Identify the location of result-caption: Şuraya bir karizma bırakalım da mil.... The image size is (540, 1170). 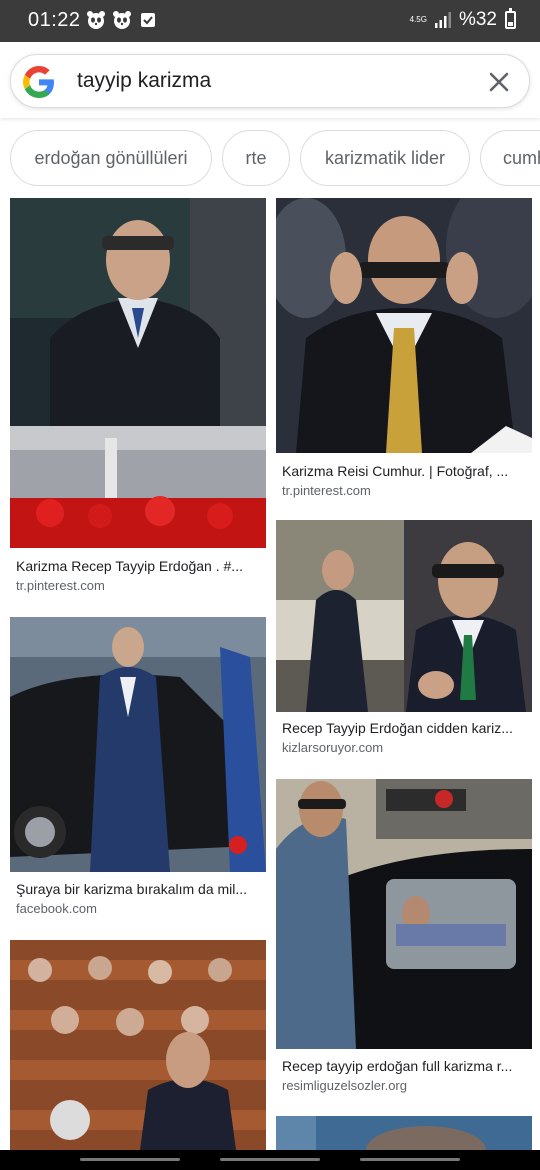
(138, 889).